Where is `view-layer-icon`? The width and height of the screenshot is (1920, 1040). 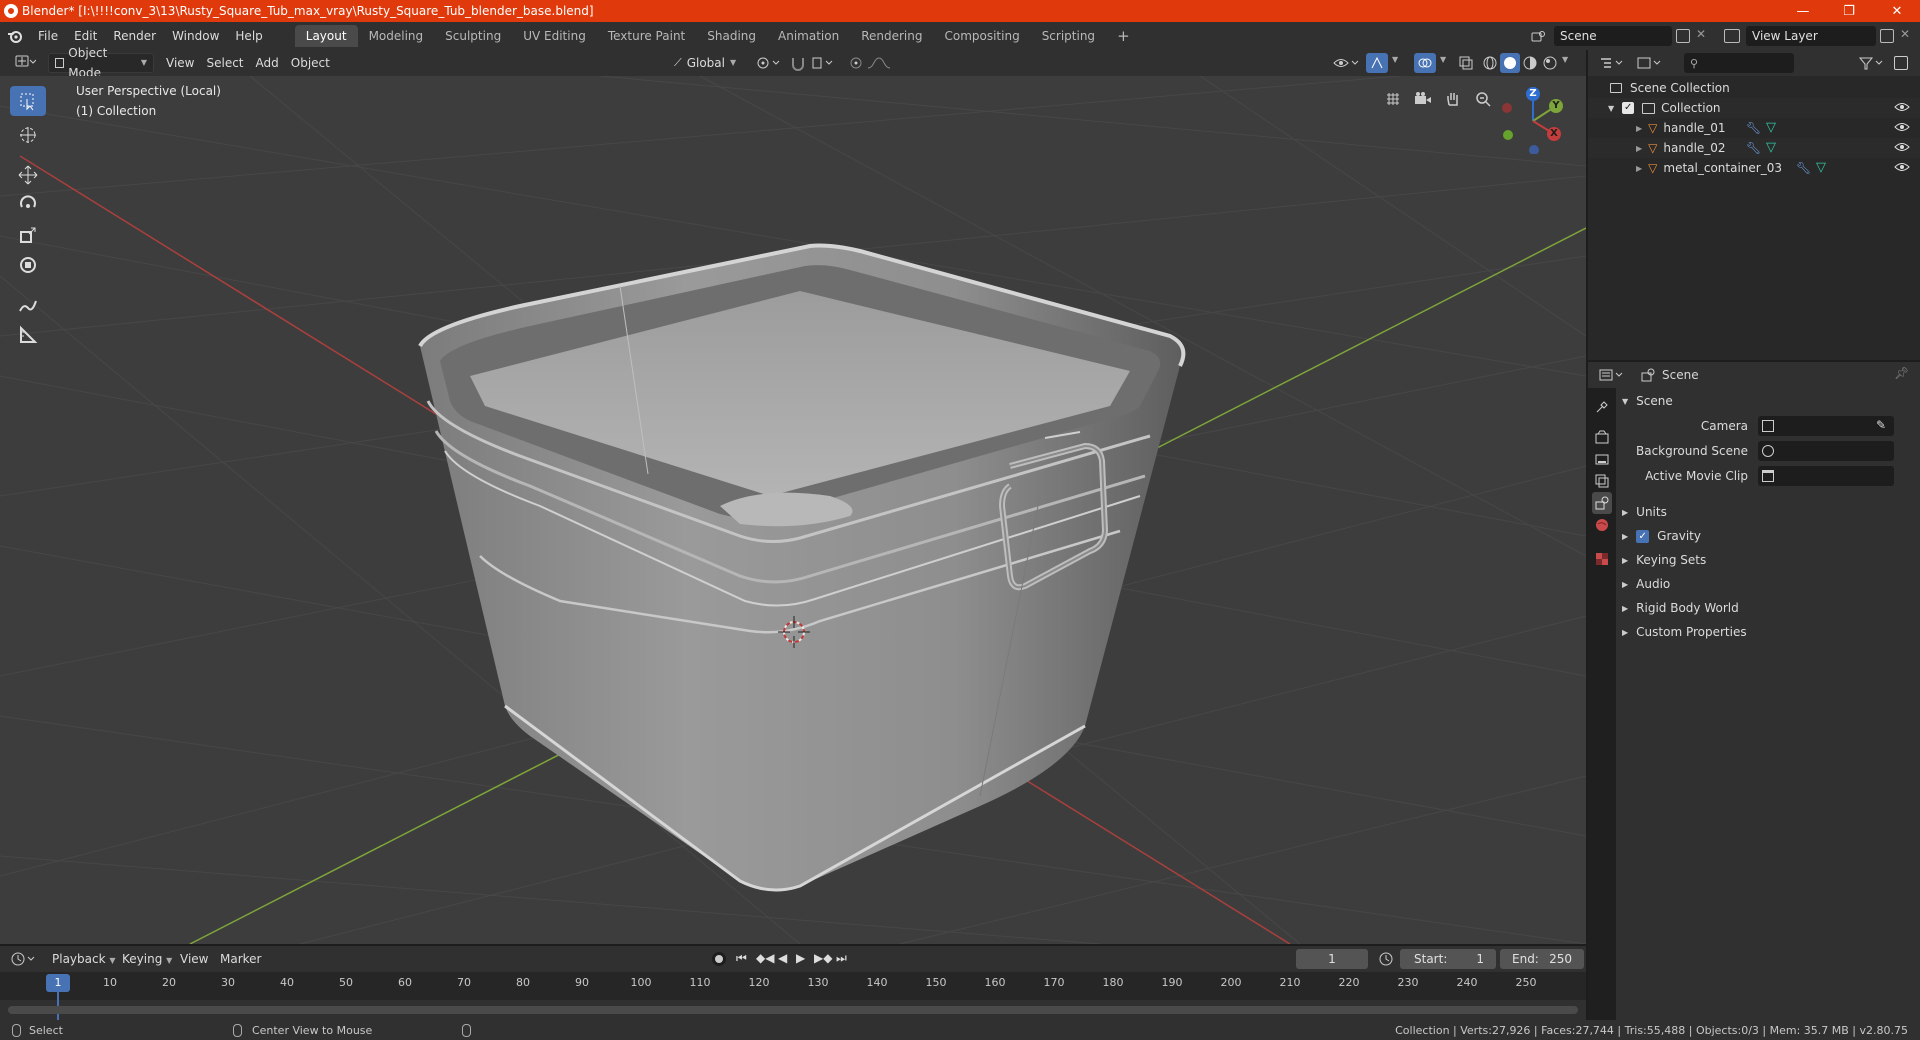
view-layer-icon is located at coordinates (1732, 36).